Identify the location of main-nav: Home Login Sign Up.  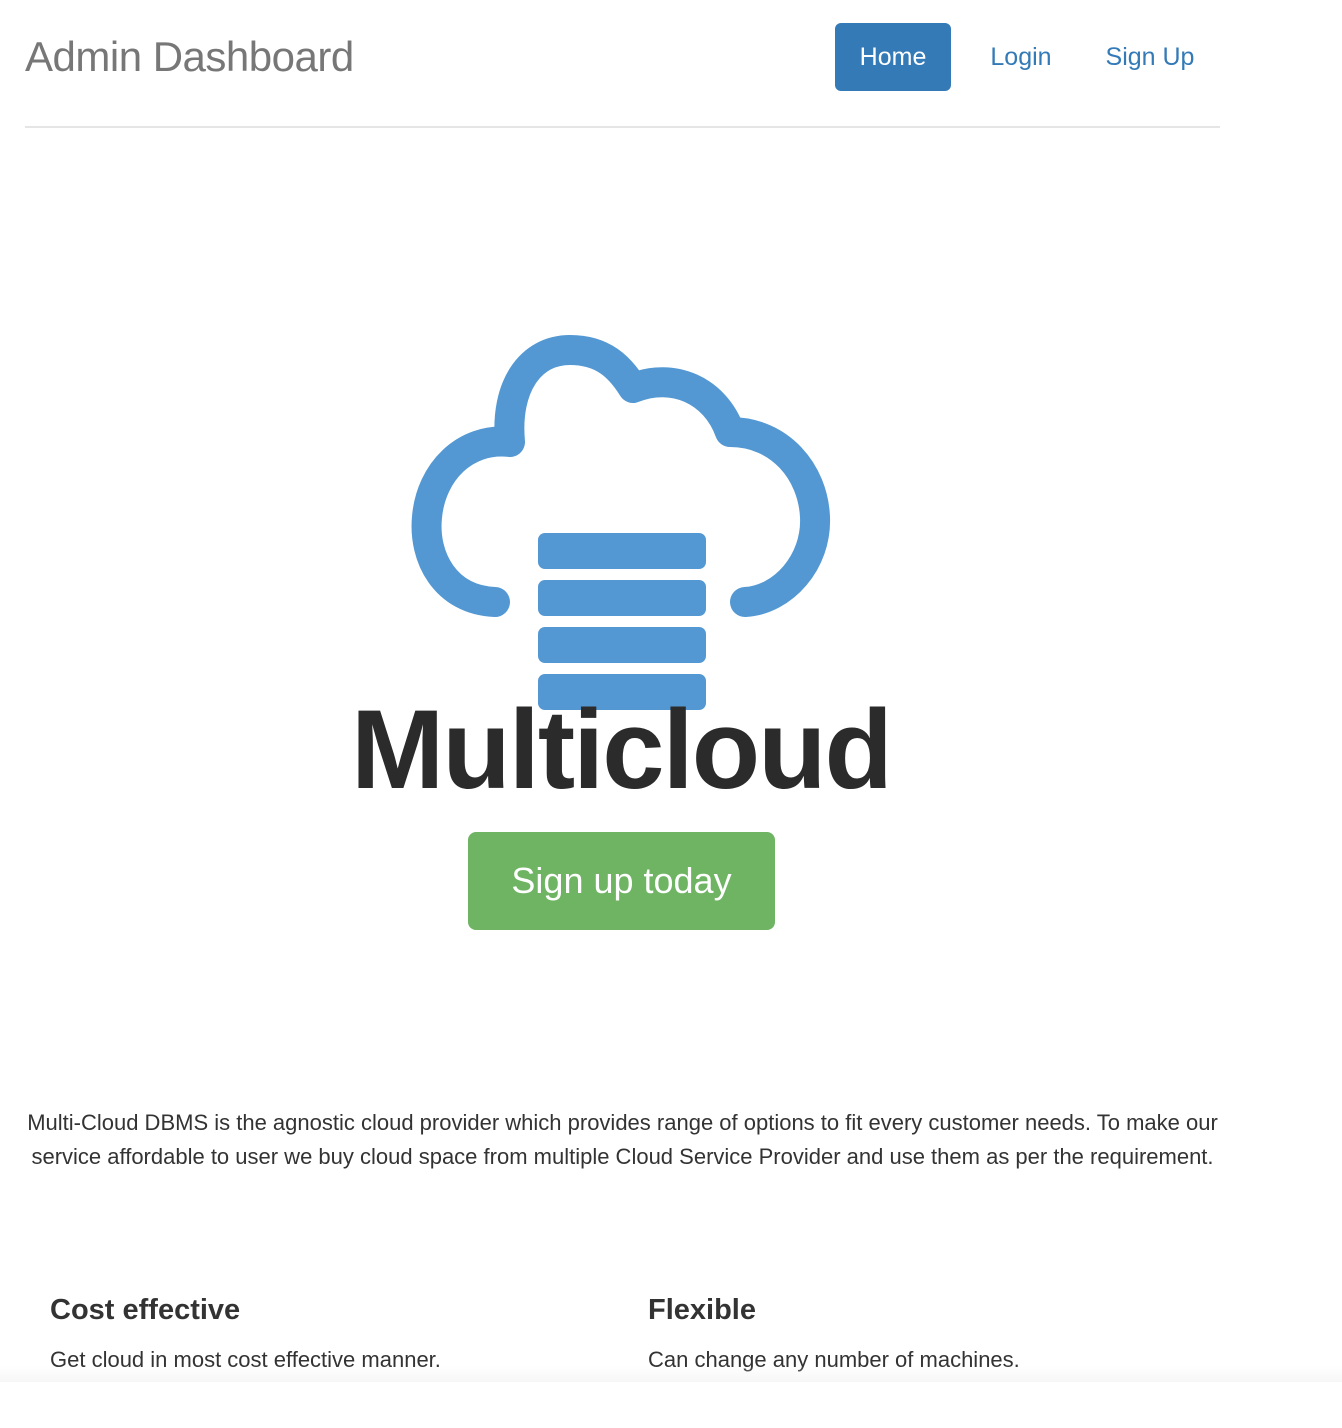
(1027, 57).